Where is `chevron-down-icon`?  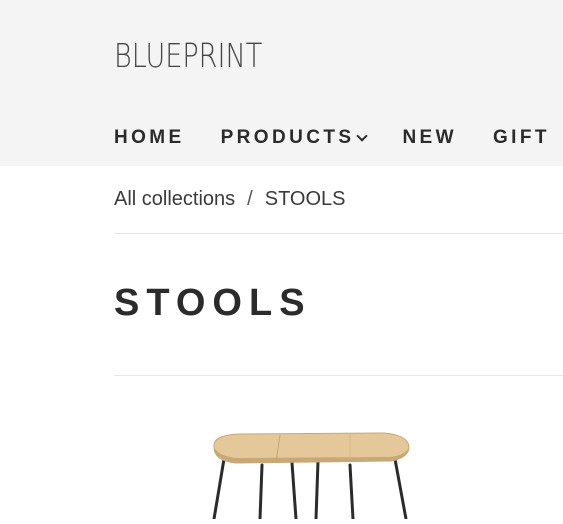 chevron-down-icon is located at coordinates (362, 135).